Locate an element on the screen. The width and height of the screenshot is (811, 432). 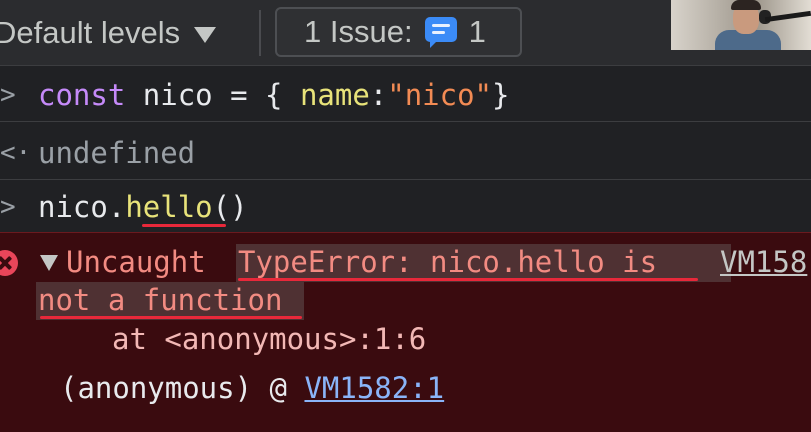
error-prefix: Uncaught is located at coordinates (136, 262).